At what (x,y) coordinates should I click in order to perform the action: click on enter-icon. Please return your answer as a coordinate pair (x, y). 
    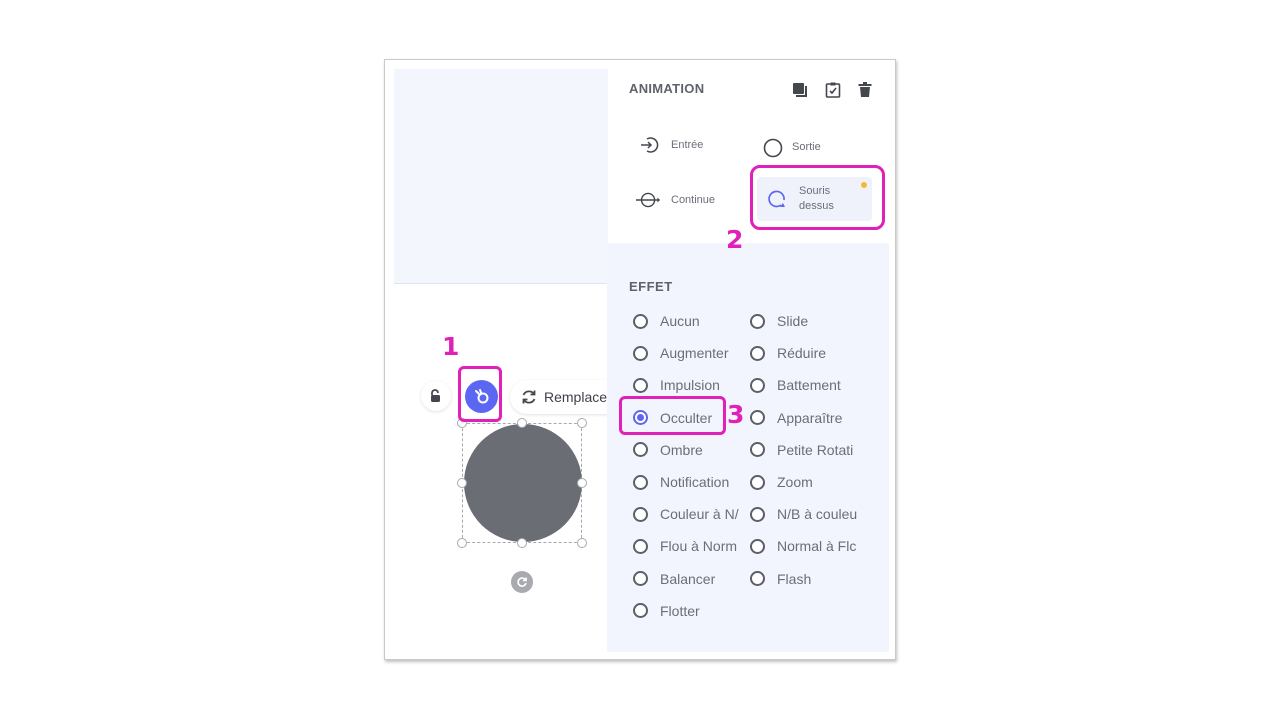
    Looking at the image, I should click on (649, 145).